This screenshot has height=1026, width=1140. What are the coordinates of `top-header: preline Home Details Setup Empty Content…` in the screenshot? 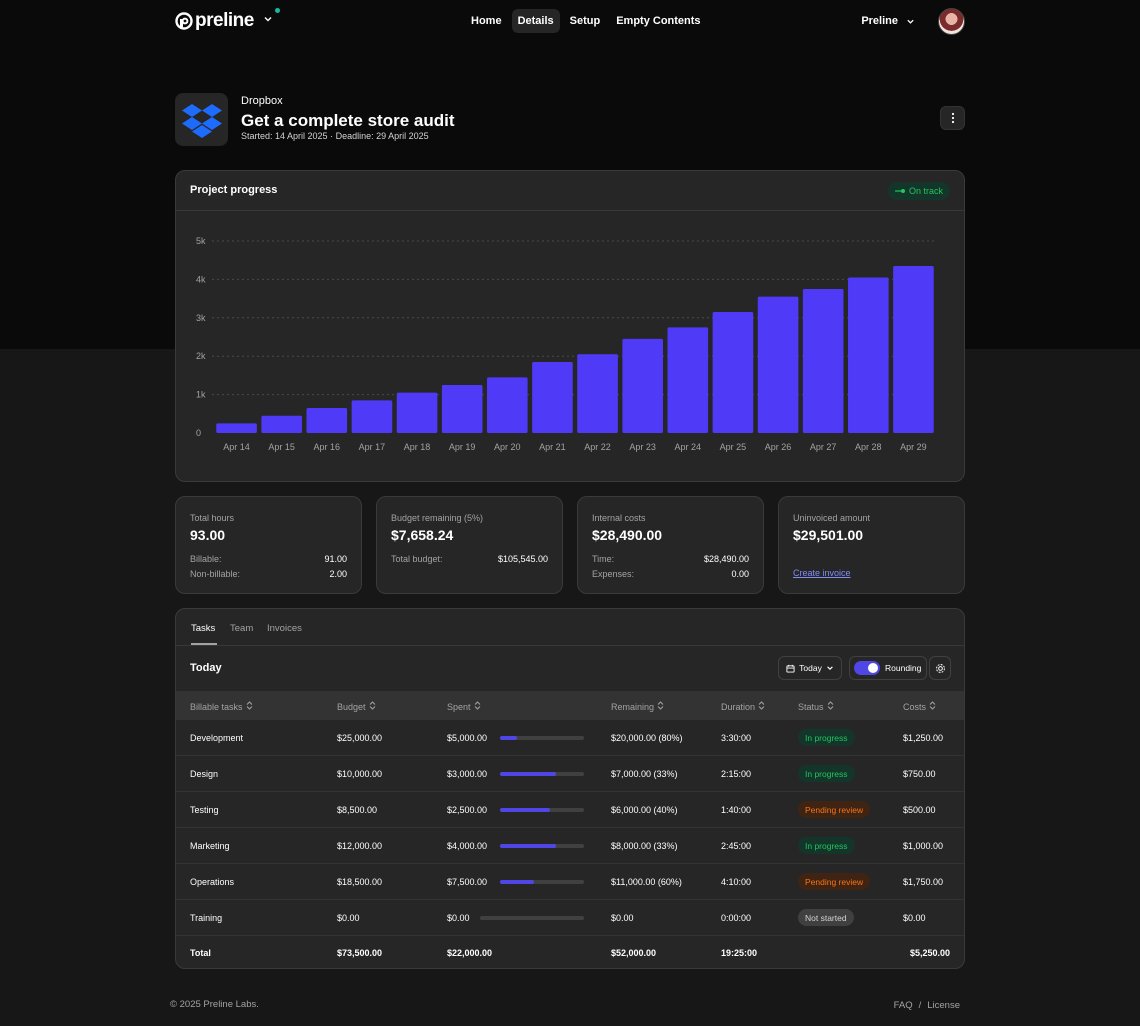 It's located at (570, 21).